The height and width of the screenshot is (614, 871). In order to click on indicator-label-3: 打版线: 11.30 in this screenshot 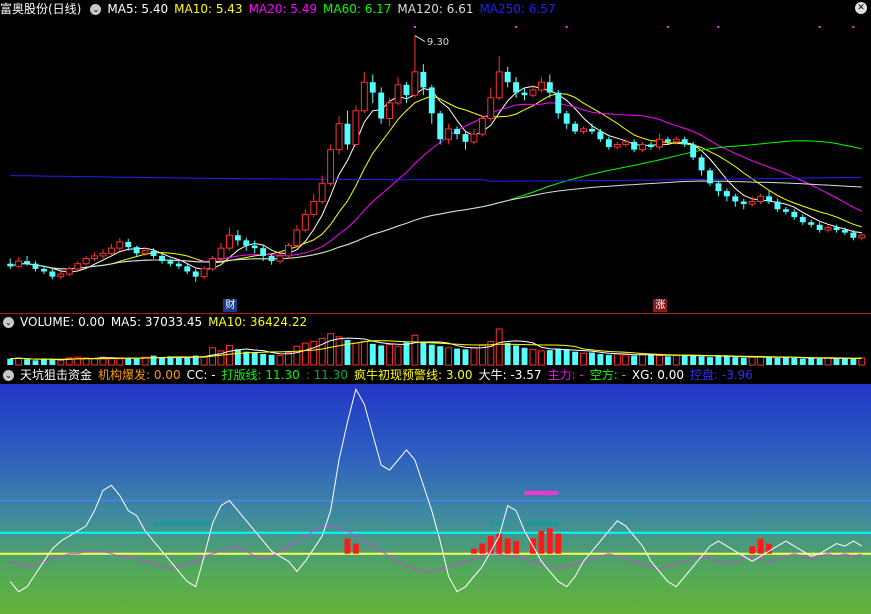, I will do `click(260, 375)`.